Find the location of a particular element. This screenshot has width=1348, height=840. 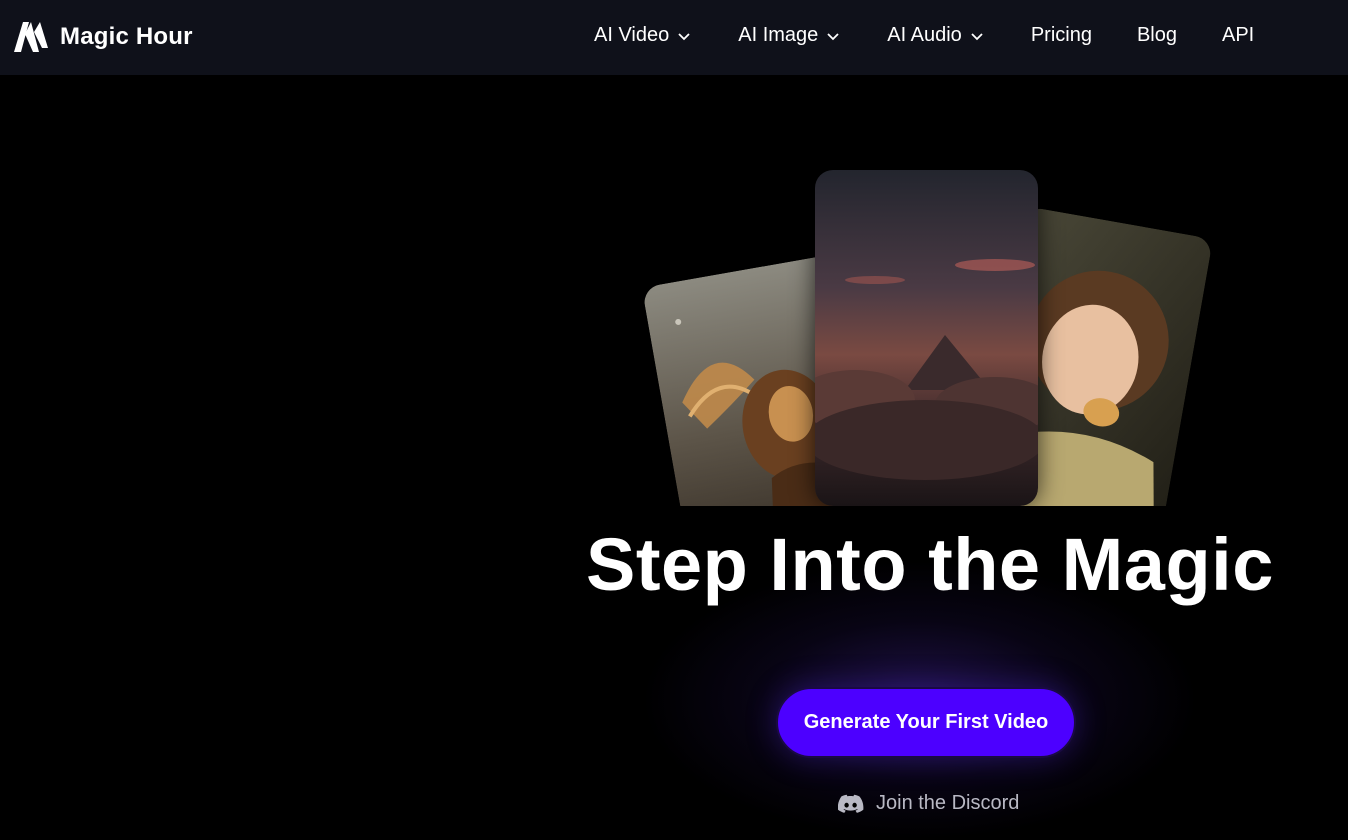

nav-item-api: API is located at coordinates (1238, 35).